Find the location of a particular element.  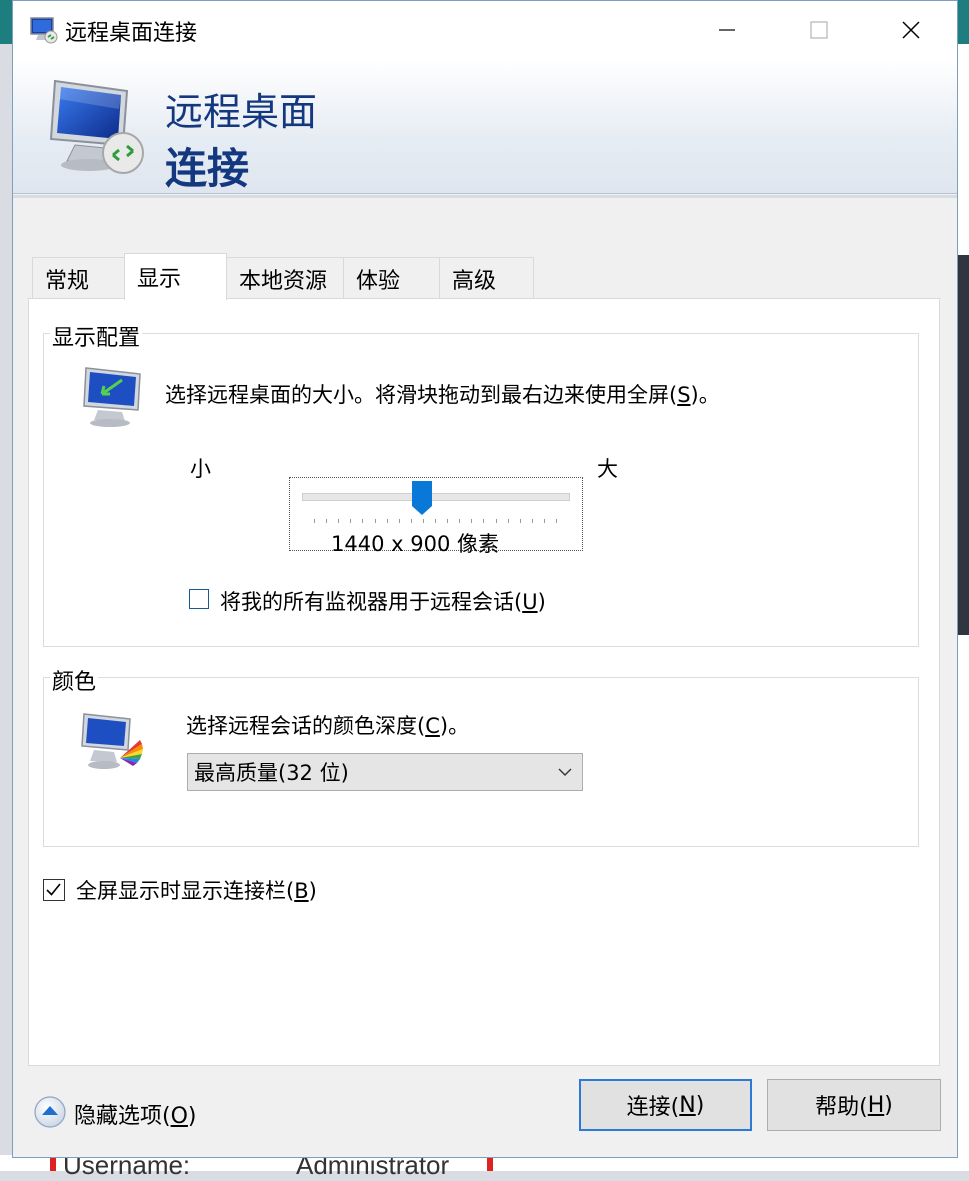

color-depth-icon is located at coordinates (112, 741).